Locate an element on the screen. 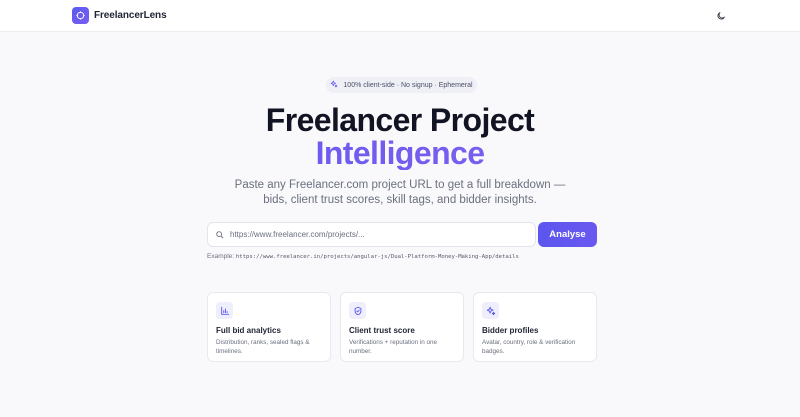  url-input is located at coordinates (375, 234).